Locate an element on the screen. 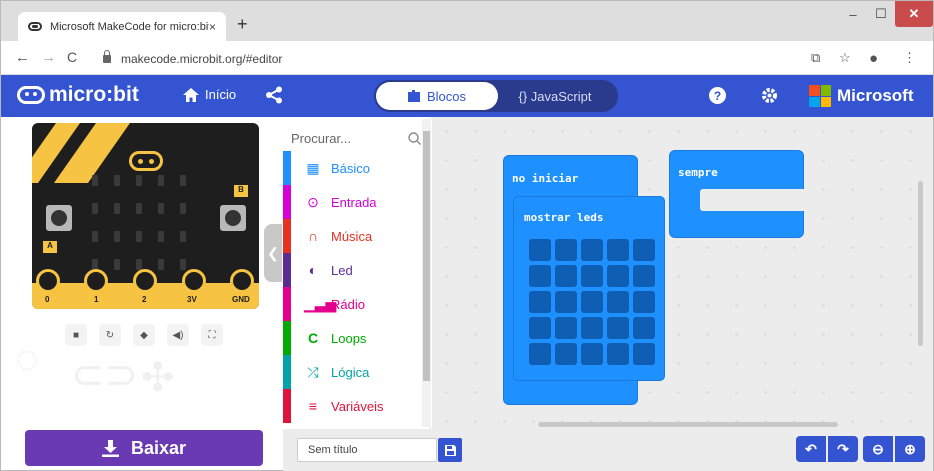 The image size is (934, 471). save-button is located at coordinates (450, 450).